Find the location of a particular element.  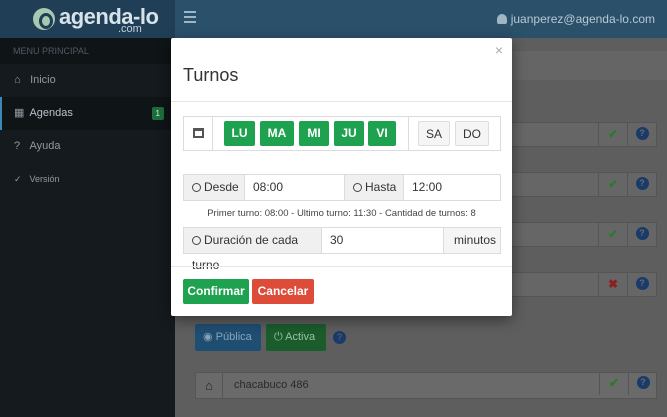

cross-icon: ✖ is located at coordinates (612, 284).